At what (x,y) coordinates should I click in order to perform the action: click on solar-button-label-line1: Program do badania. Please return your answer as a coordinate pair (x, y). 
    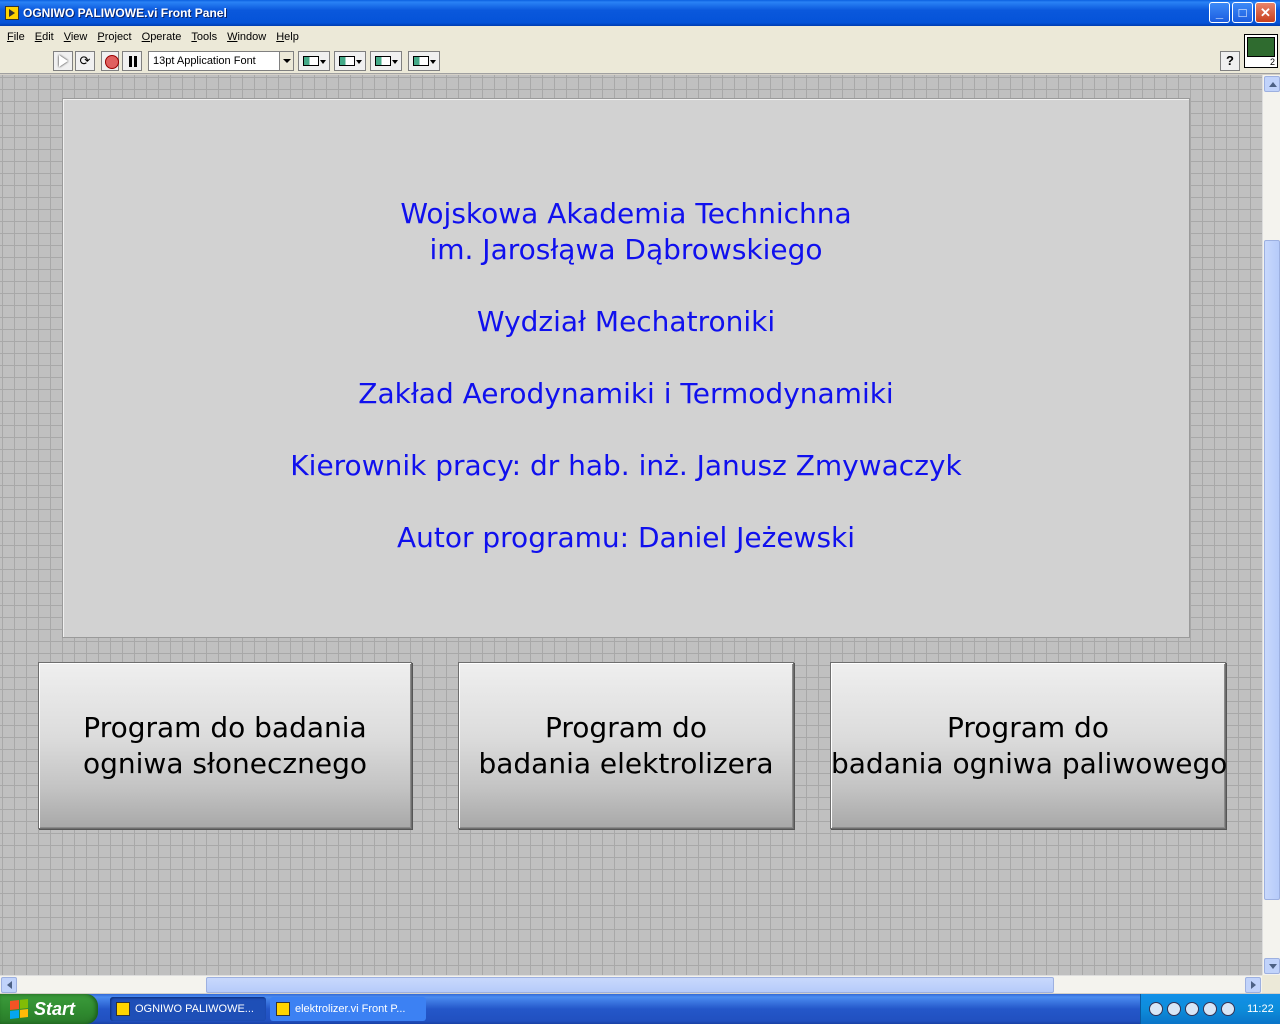
    Looking at the image, I should click on (225, 727).